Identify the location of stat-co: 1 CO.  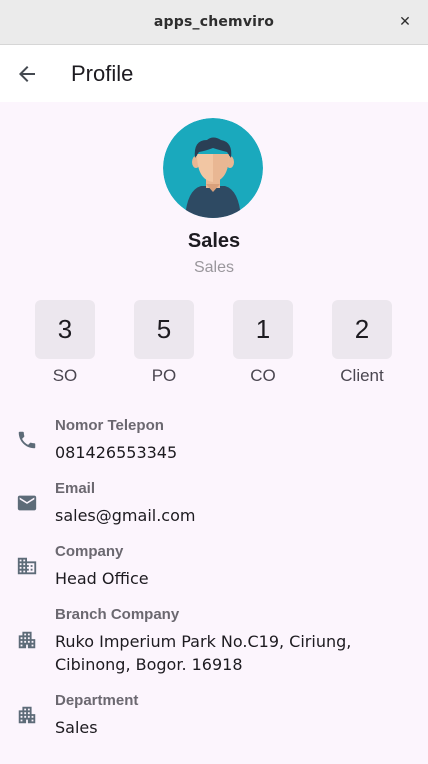
(263, 342).